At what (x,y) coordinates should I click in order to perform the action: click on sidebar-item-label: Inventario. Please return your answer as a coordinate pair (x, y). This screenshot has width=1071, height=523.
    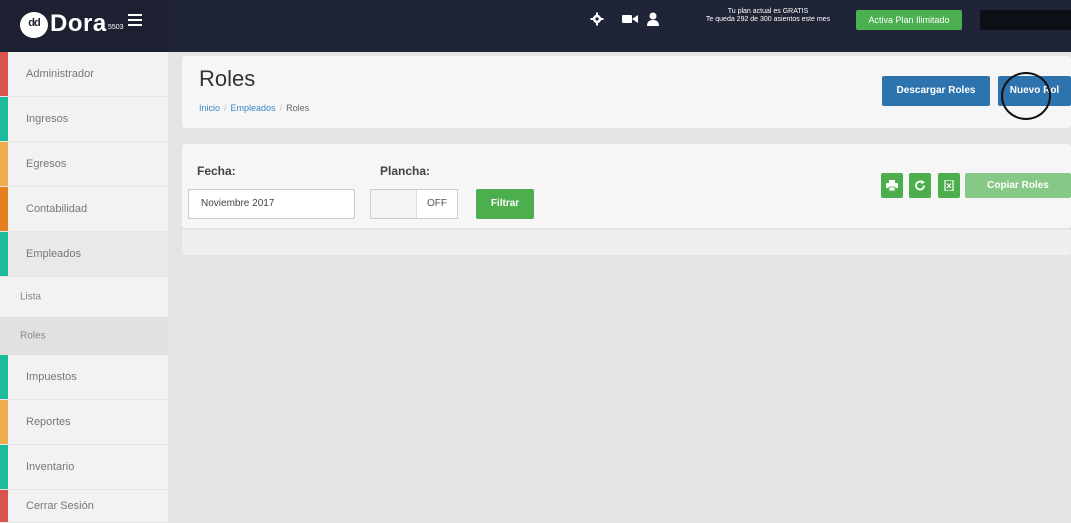
    Looking at the image, I should click on (50, 467).